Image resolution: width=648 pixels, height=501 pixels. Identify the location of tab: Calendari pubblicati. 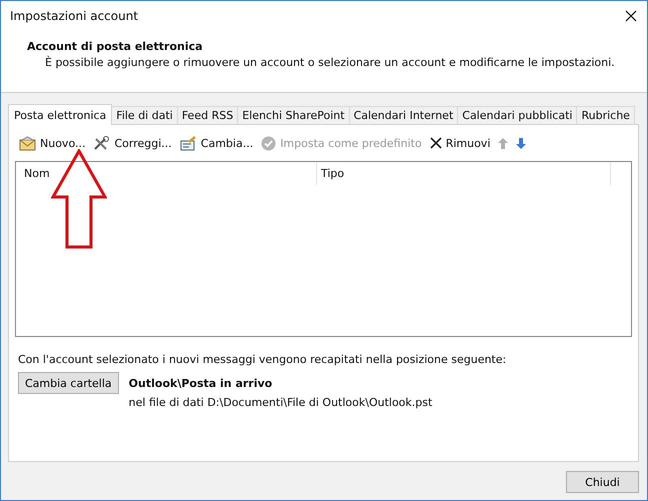
(517, 115).